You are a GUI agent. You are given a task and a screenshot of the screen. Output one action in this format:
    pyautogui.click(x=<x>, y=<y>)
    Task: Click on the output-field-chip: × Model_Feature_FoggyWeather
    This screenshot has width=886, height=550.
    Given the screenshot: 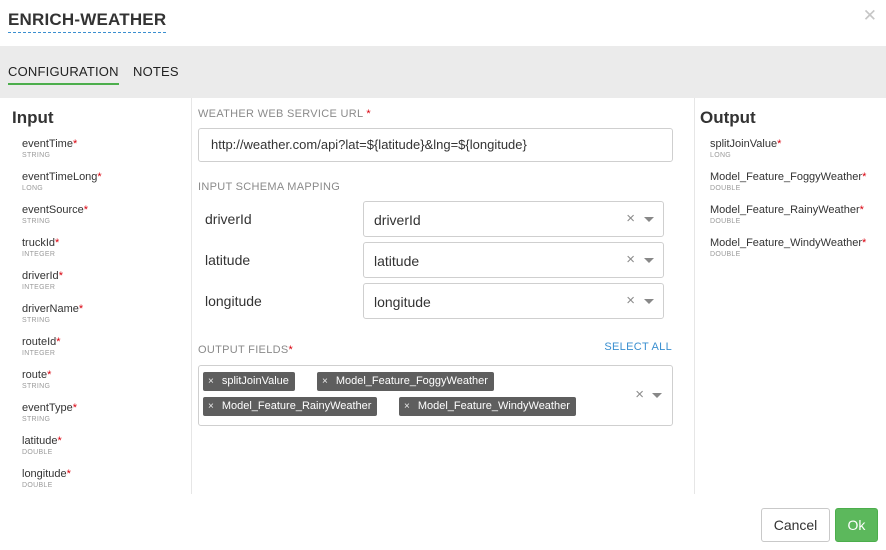 What is the action you would take?
    pyautogui.click(x=405, y=381)
    